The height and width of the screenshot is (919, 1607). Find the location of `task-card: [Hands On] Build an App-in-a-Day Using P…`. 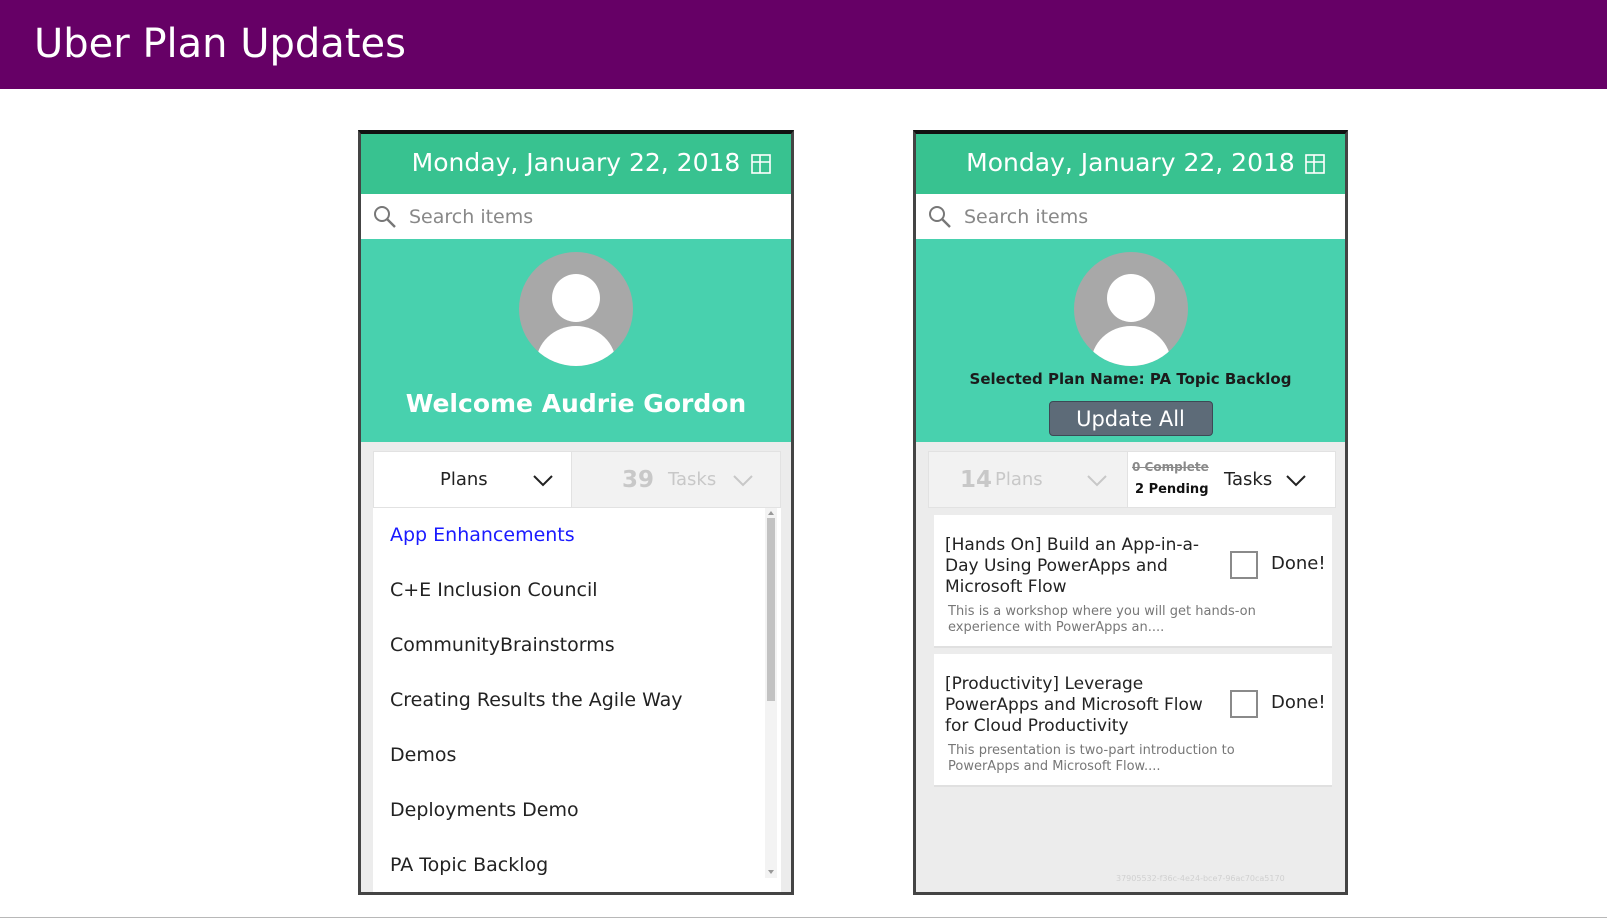

task-card: [Hands On] Build an App-in-a-Day Using P… is located at coordinates (1133, 581).